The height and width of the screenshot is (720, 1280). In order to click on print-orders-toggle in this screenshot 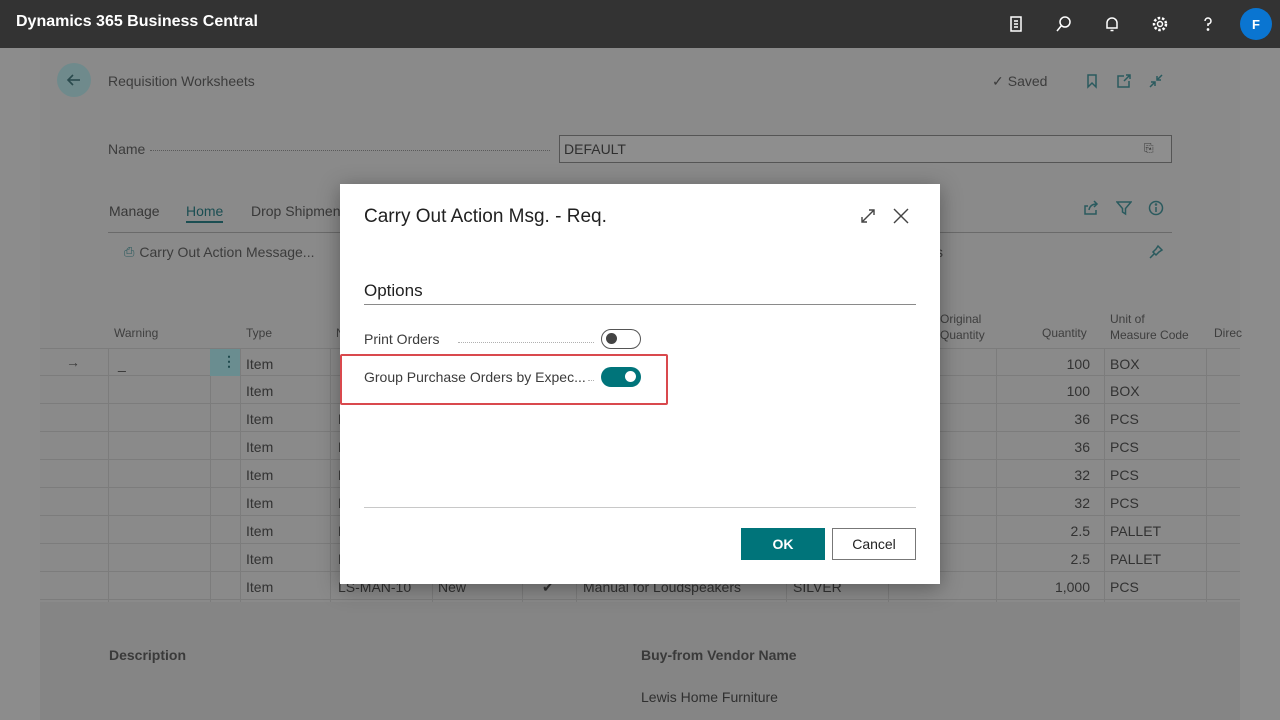, I will do `click(621, 339)`.